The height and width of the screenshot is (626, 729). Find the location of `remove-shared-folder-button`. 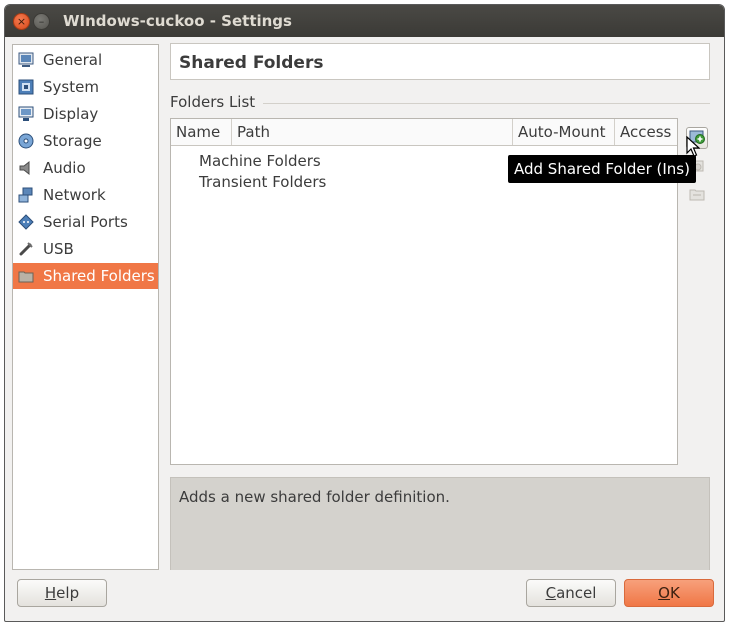

remove-shared-folder-button is located at coordinates (697, 196).